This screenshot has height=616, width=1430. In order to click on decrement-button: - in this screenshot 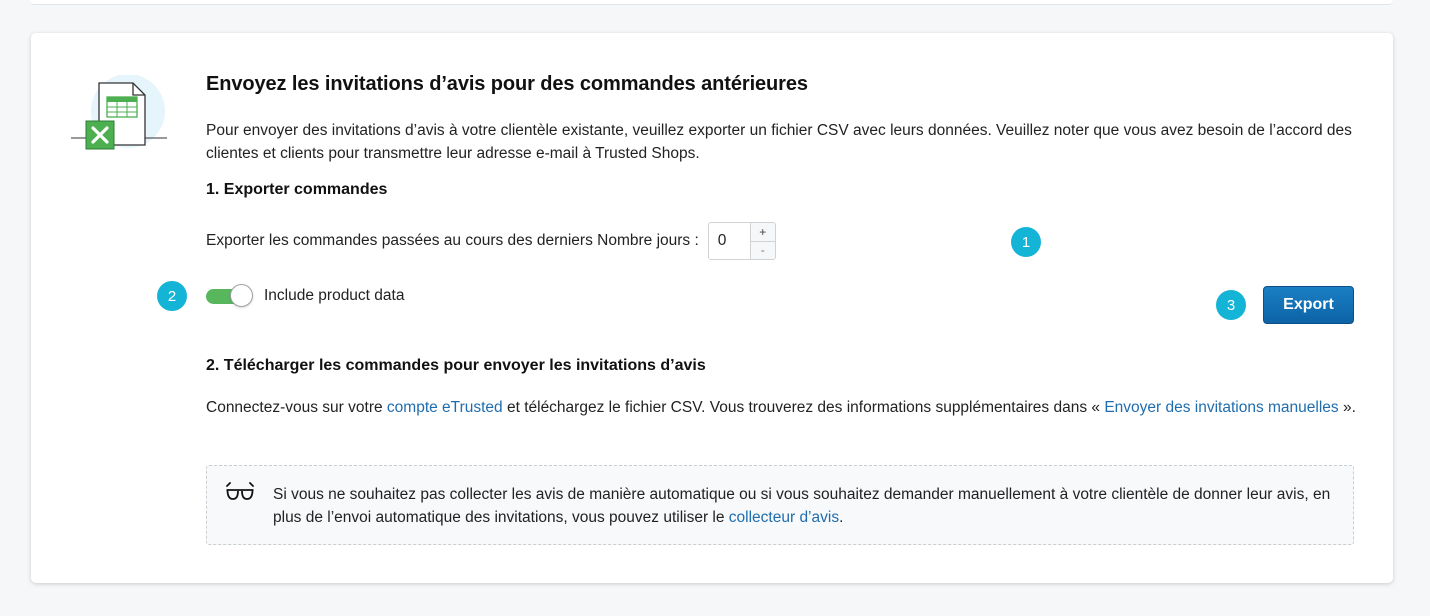, I will do `click(762, 249)`.